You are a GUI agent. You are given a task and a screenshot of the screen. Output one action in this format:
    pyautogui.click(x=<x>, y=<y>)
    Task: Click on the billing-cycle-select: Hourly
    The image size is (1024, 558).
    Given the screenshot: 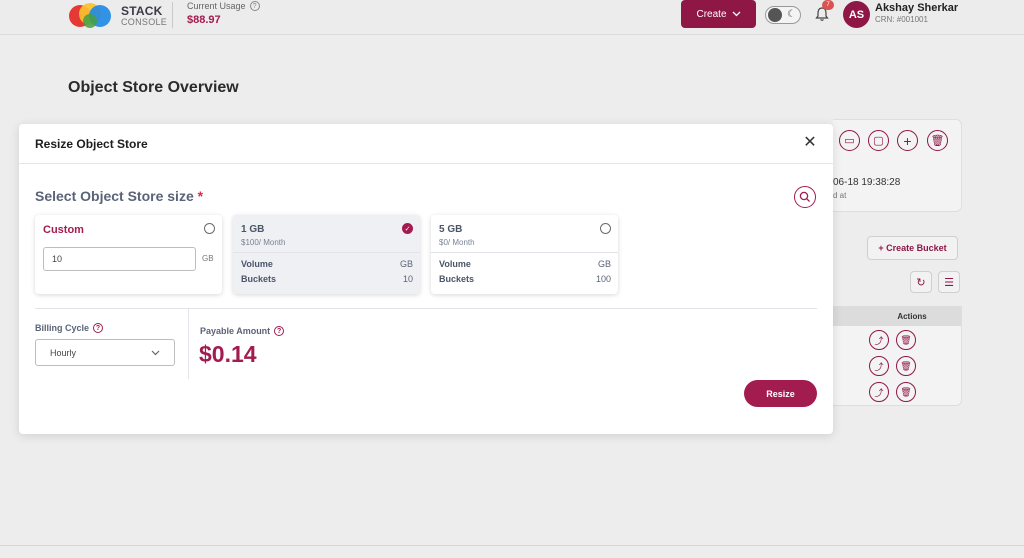 What is the action you would take?
    pyautogui.click(x=105, y=352)
    